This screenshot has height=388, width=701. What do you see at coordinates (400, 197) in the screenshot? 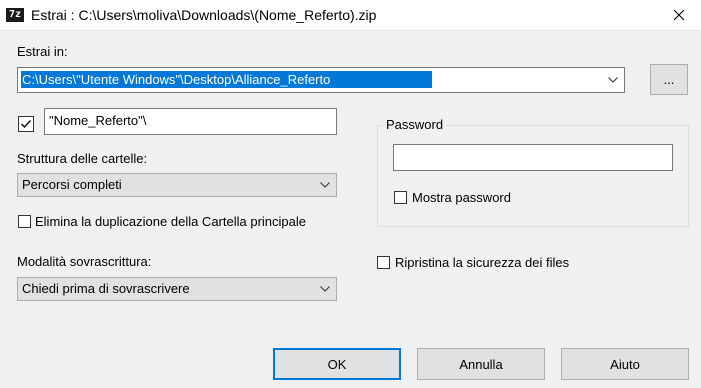
I see `show-password-checkbox` at bounding box center [400, 197].